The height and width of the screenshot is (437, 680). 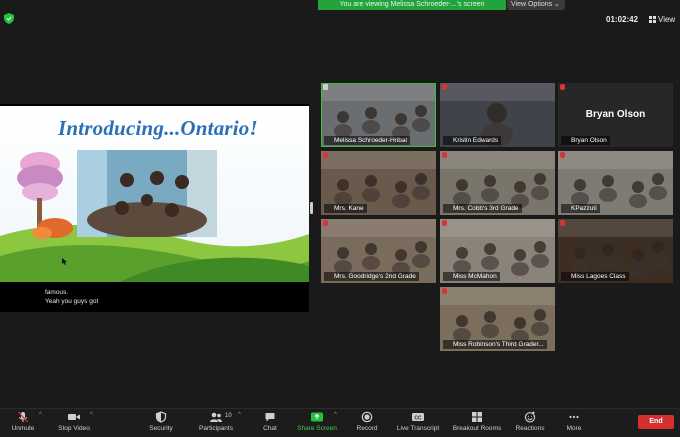 What do you see at coordinates (615, 183) in the screenshot?
I see `video-tile: KPazzuti` at bounding box center [615, 183].